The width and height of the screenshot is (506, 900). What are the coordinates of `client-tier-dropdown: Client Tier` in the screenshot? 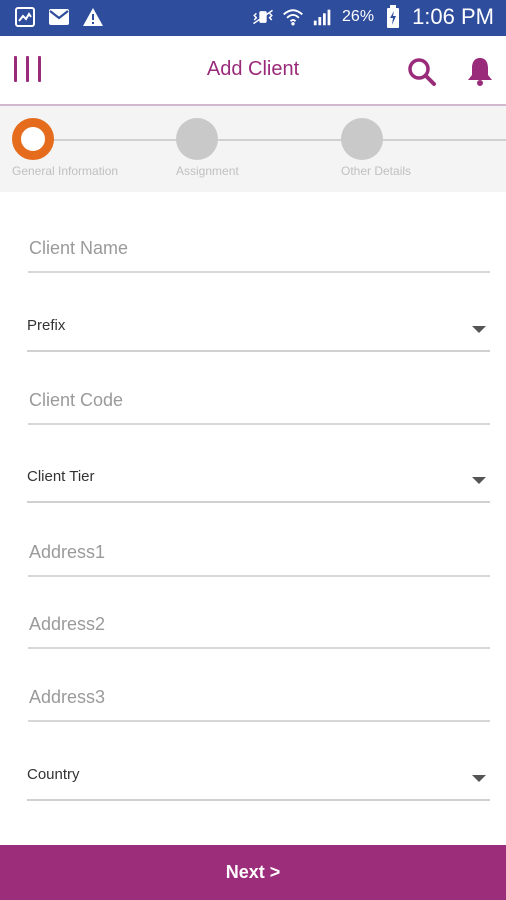 It's located at (258, 477).